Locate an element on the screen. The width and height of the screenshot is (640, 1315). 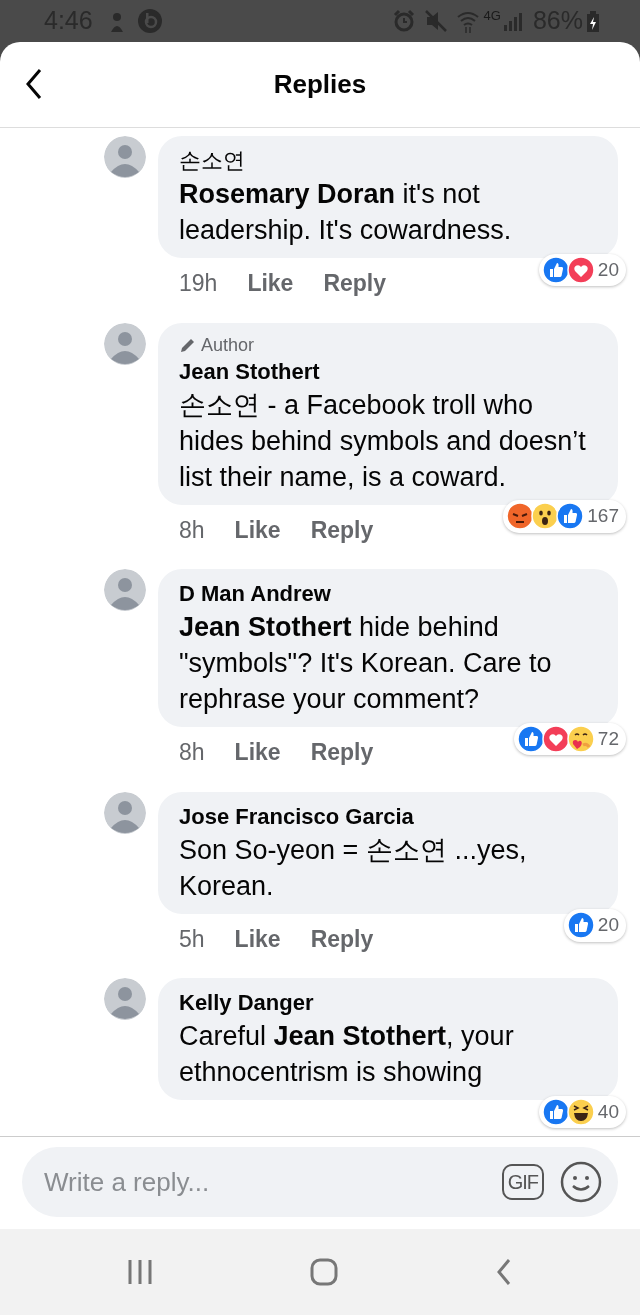
laughing-face-icon is located at coordinates (580, 1111).